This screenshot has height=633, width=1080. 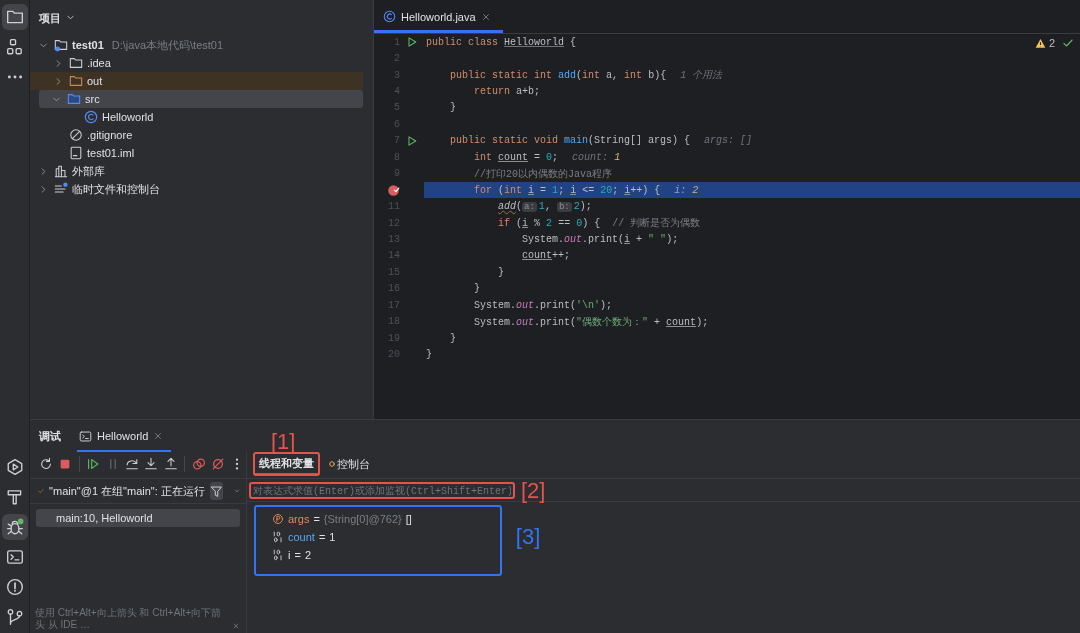 I want to click on inline-hint: args: [], so click(x=728, y=141).